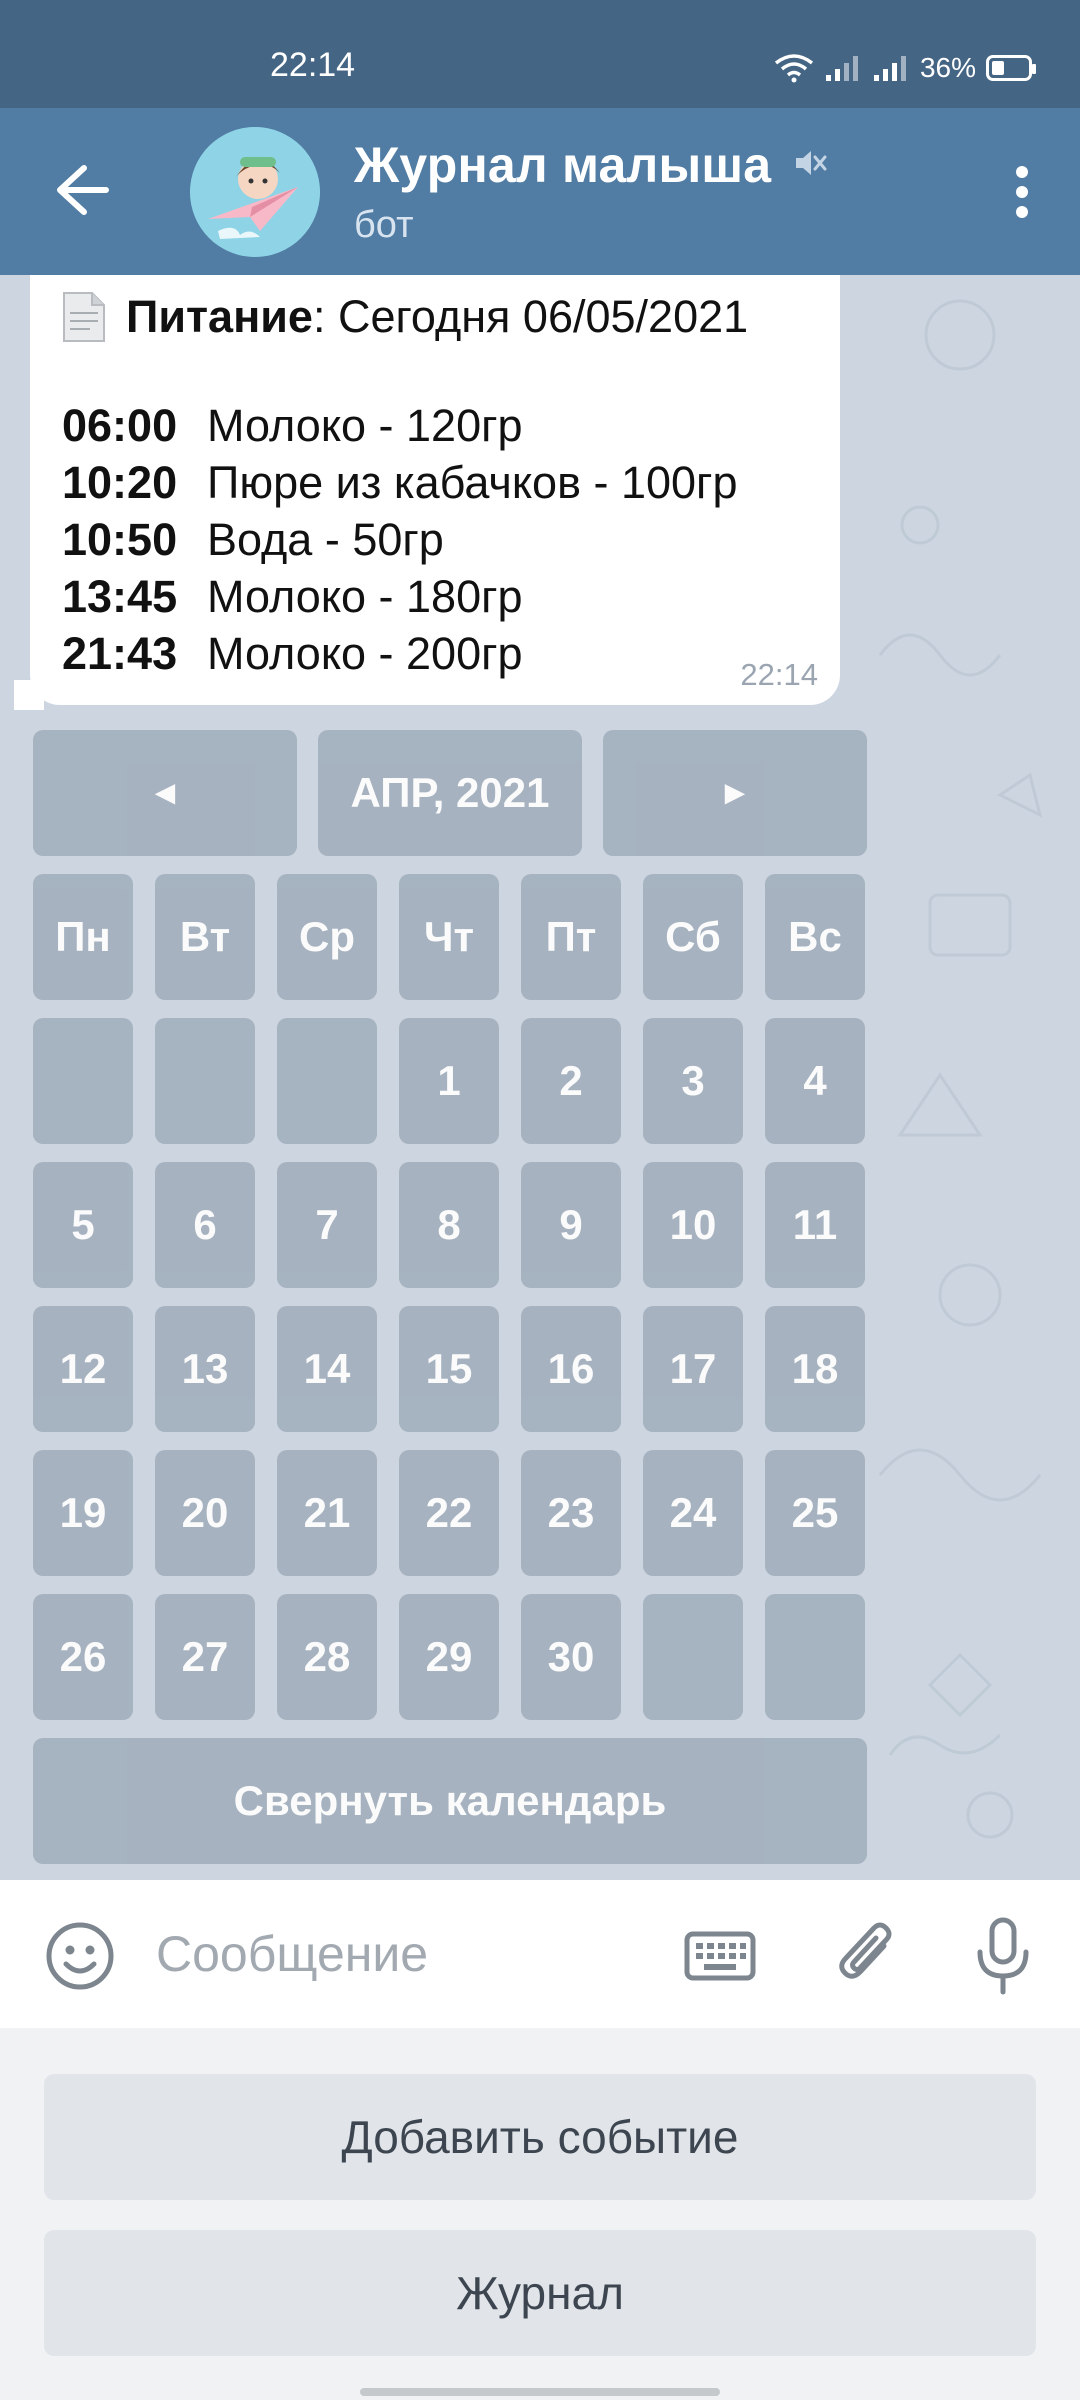  I want to click on entry-time: 21:43, so click(120, 653).